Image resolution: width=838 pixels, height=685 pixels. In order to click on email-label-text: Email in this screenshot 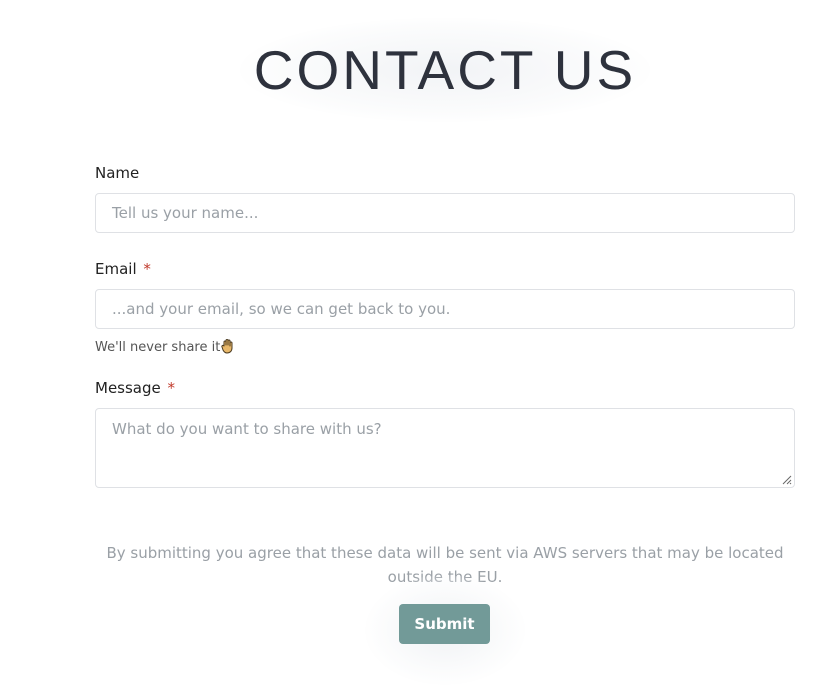, I will do `click(116, 269)`.